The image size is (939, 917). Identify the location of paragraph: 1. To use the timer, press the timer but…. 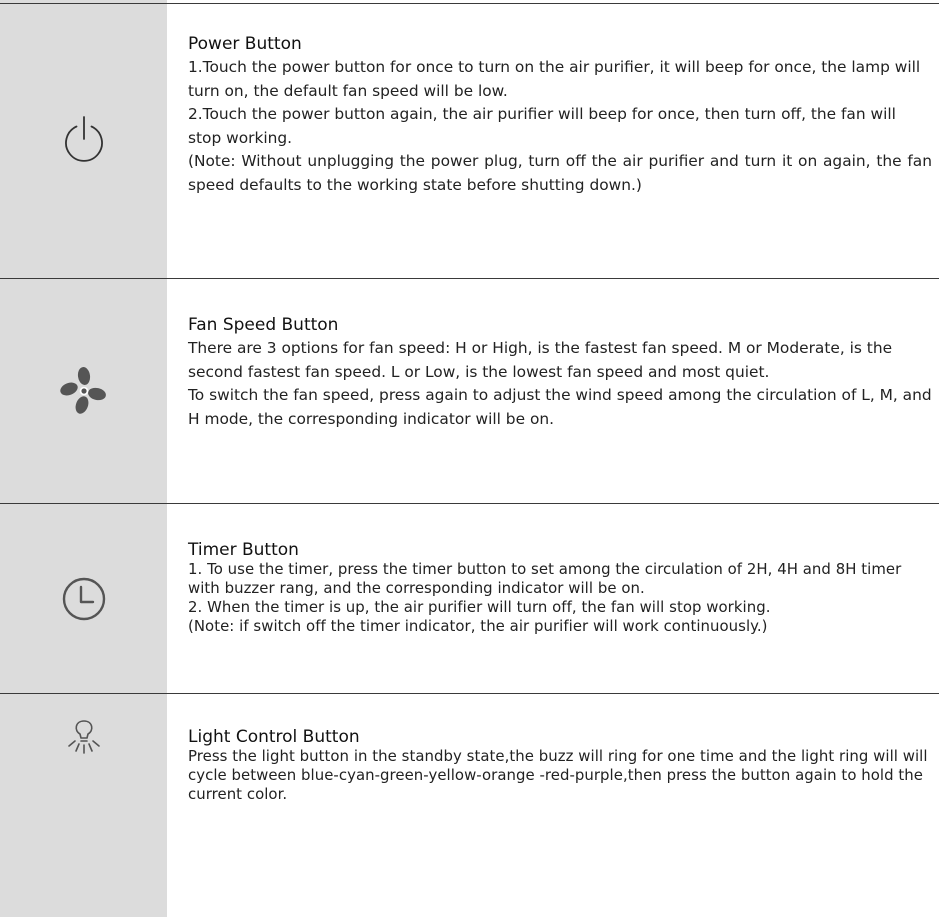
(545, 578).